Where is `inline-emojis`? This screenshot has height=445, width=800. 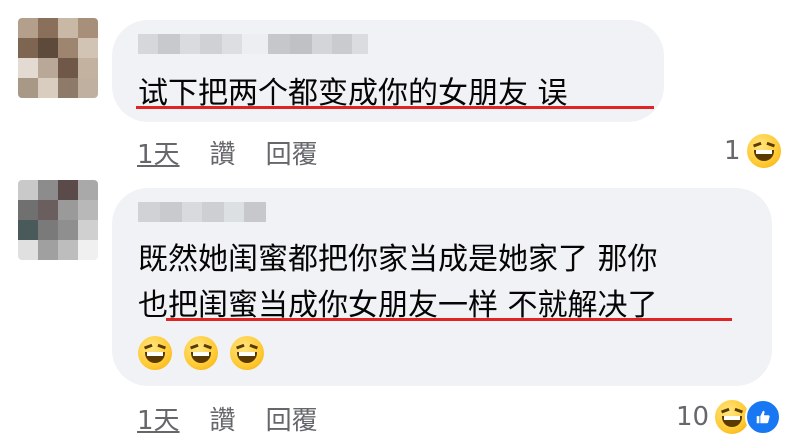 inline-emojis is located at coordinates (201, 353).